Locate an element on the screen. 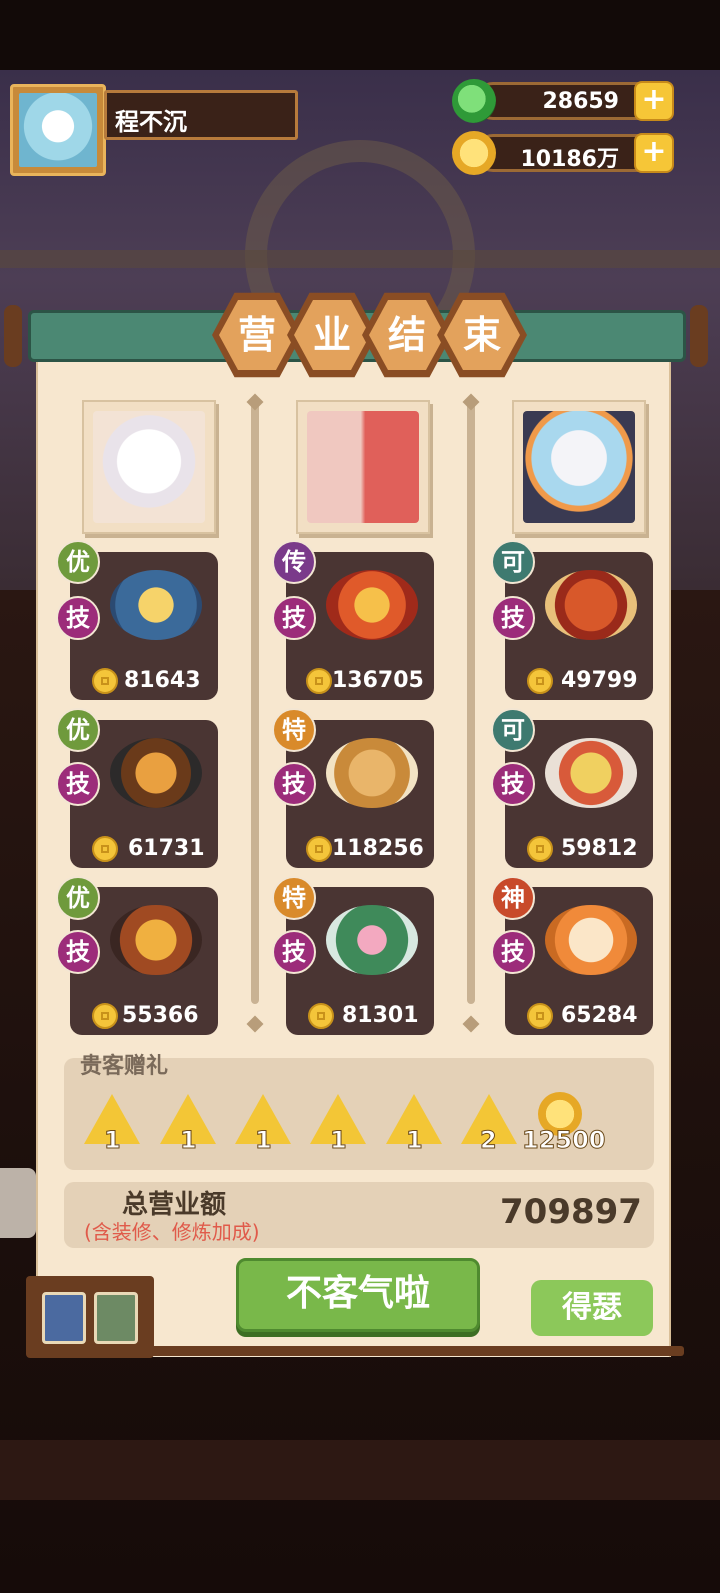 This screenshot has width=720, height=1593. hotpot-dish-icon is located at coordinates (156, 605).